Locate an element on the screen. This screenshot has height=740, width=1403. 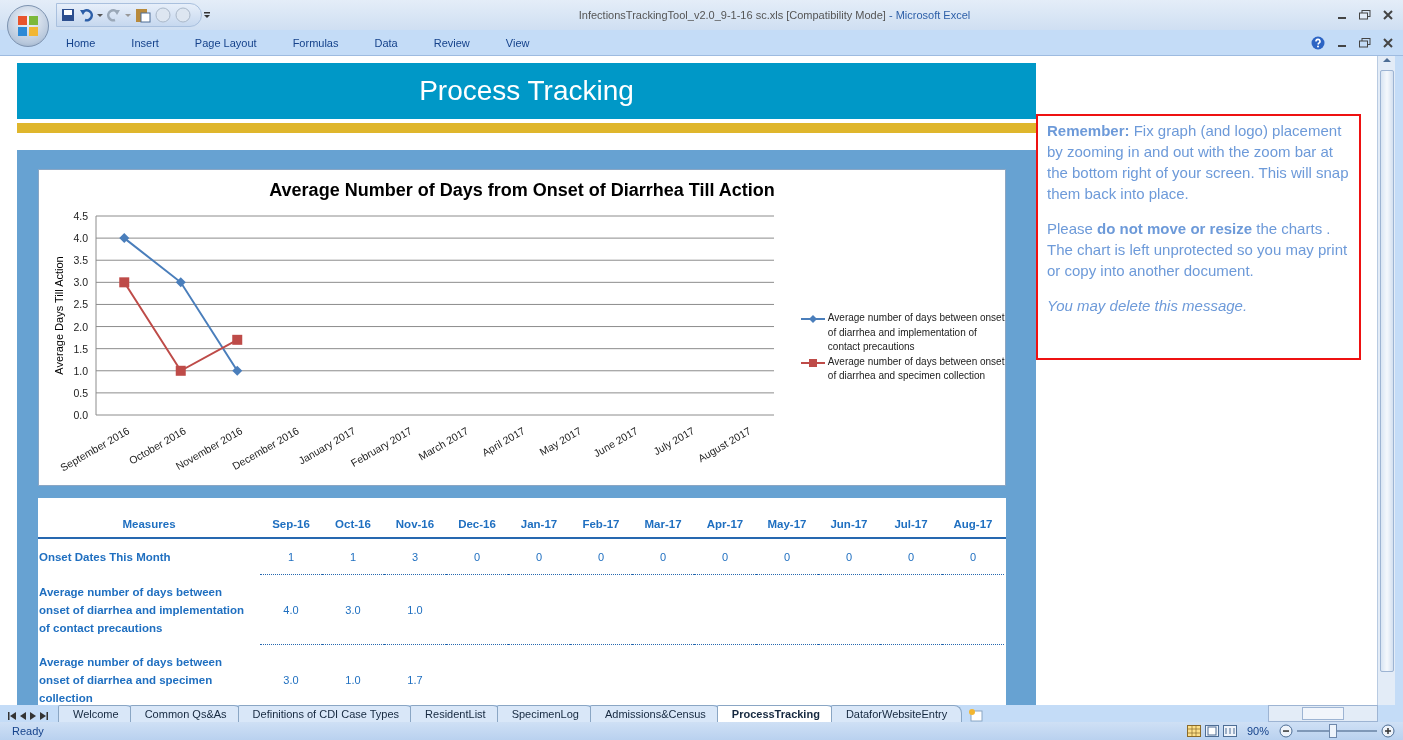
column-header: Aug-17 is located at coordinates (973, 524).